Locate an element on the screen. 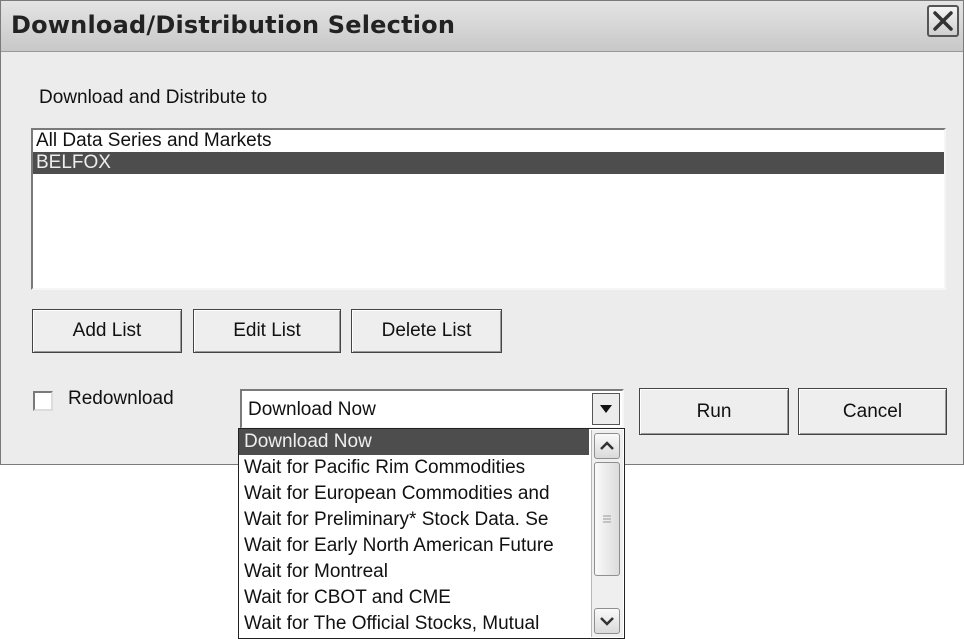 The image size is (964, 639). title-bar: Download/Distribution Selection is located at coordinates (482, 26).